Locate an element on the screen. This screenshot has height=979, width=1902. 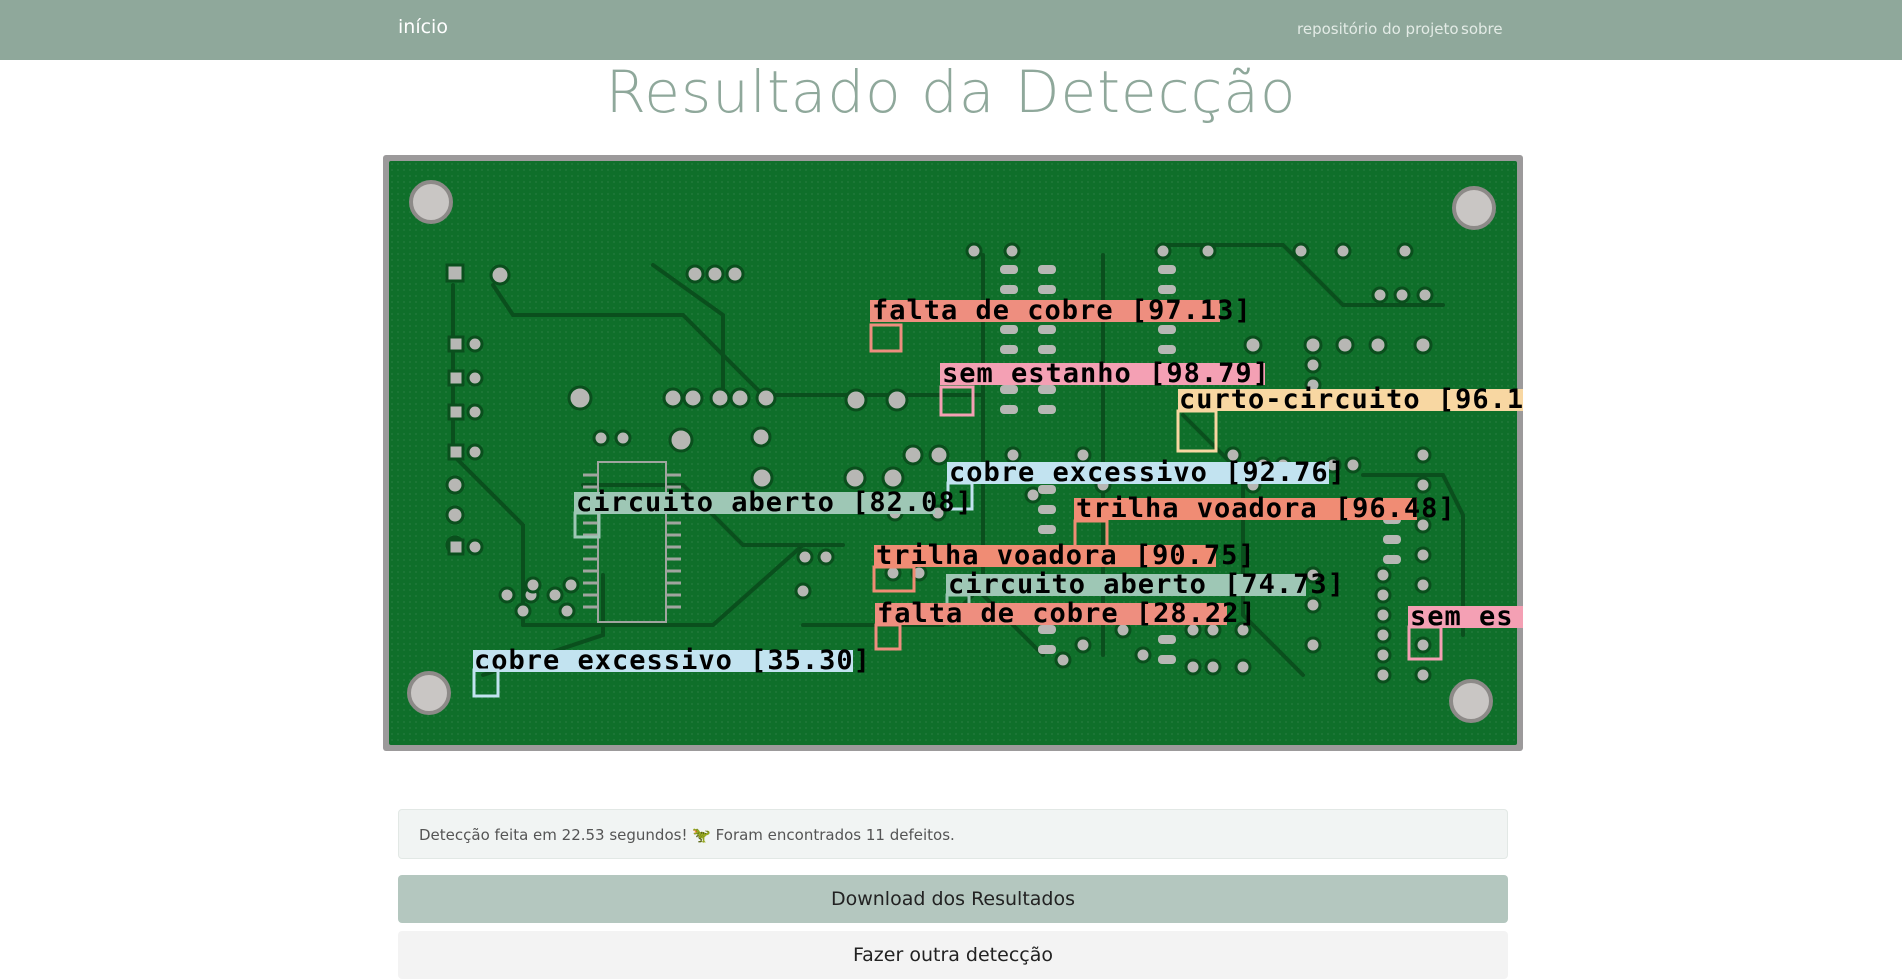
about-link: sobre is located at coordinates (1482, 29).